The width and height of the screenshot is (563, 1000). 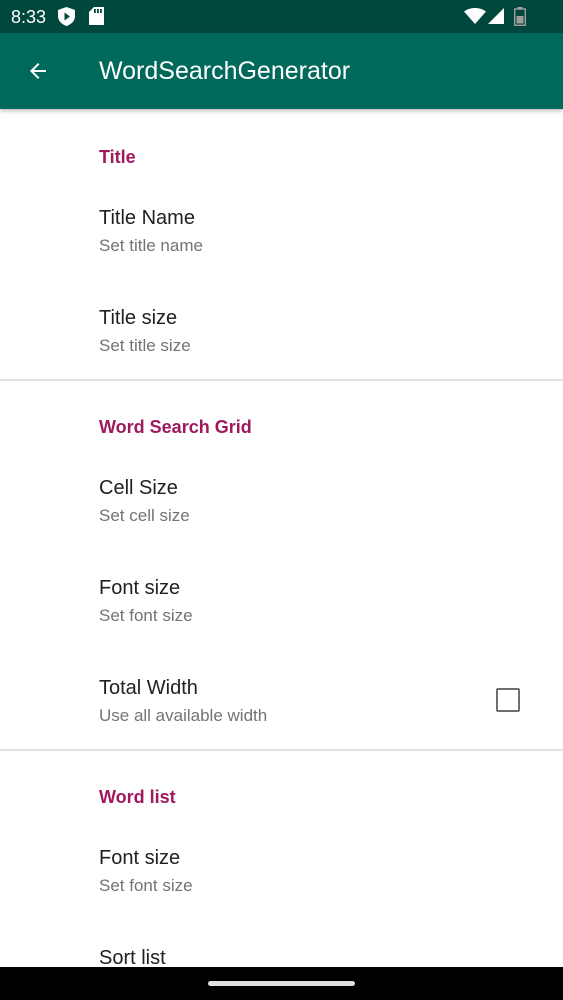 I want to click on pref-title-size: Title size Set title size, so click(x=281, y=355).